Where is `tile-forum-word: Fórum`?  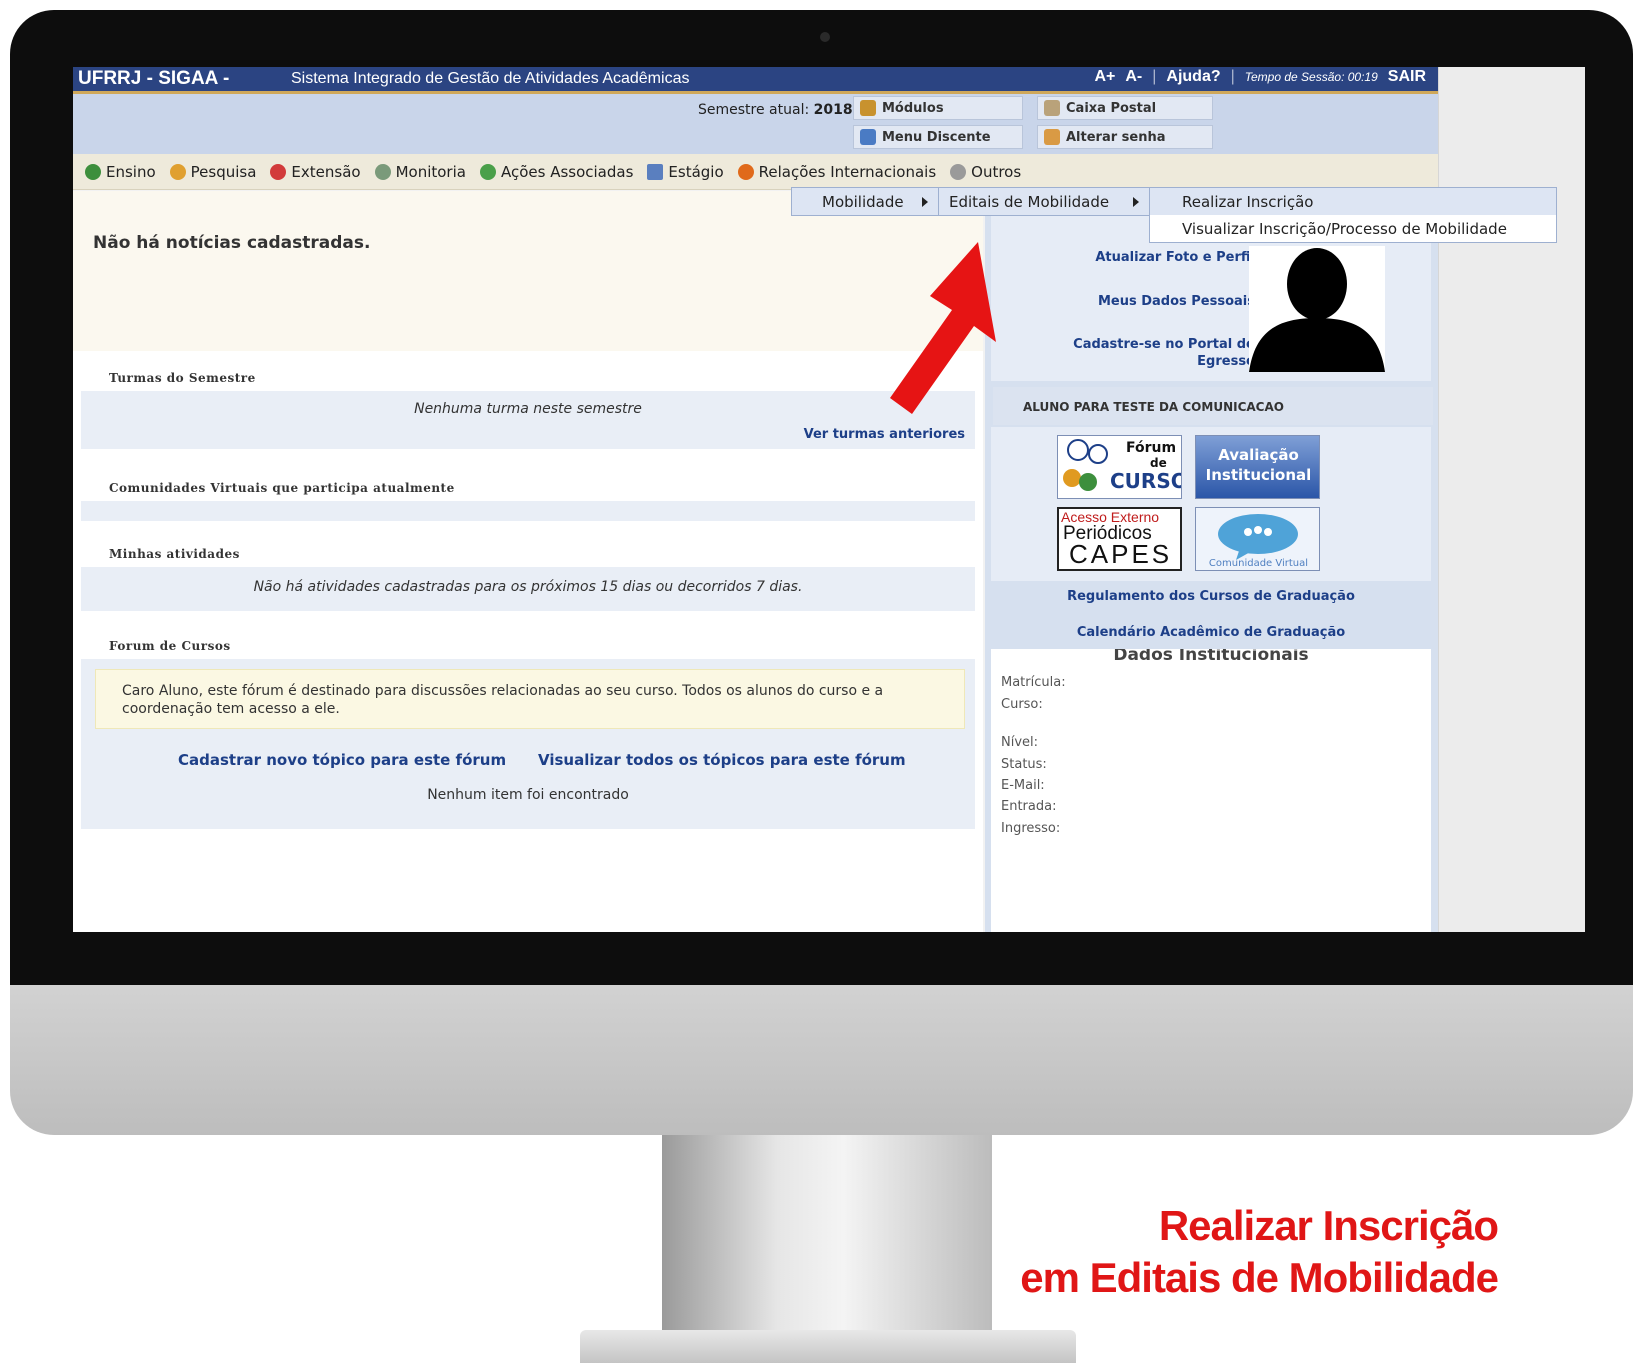
tile-forum-word: Fórum is located at coordinates (1151, 448).